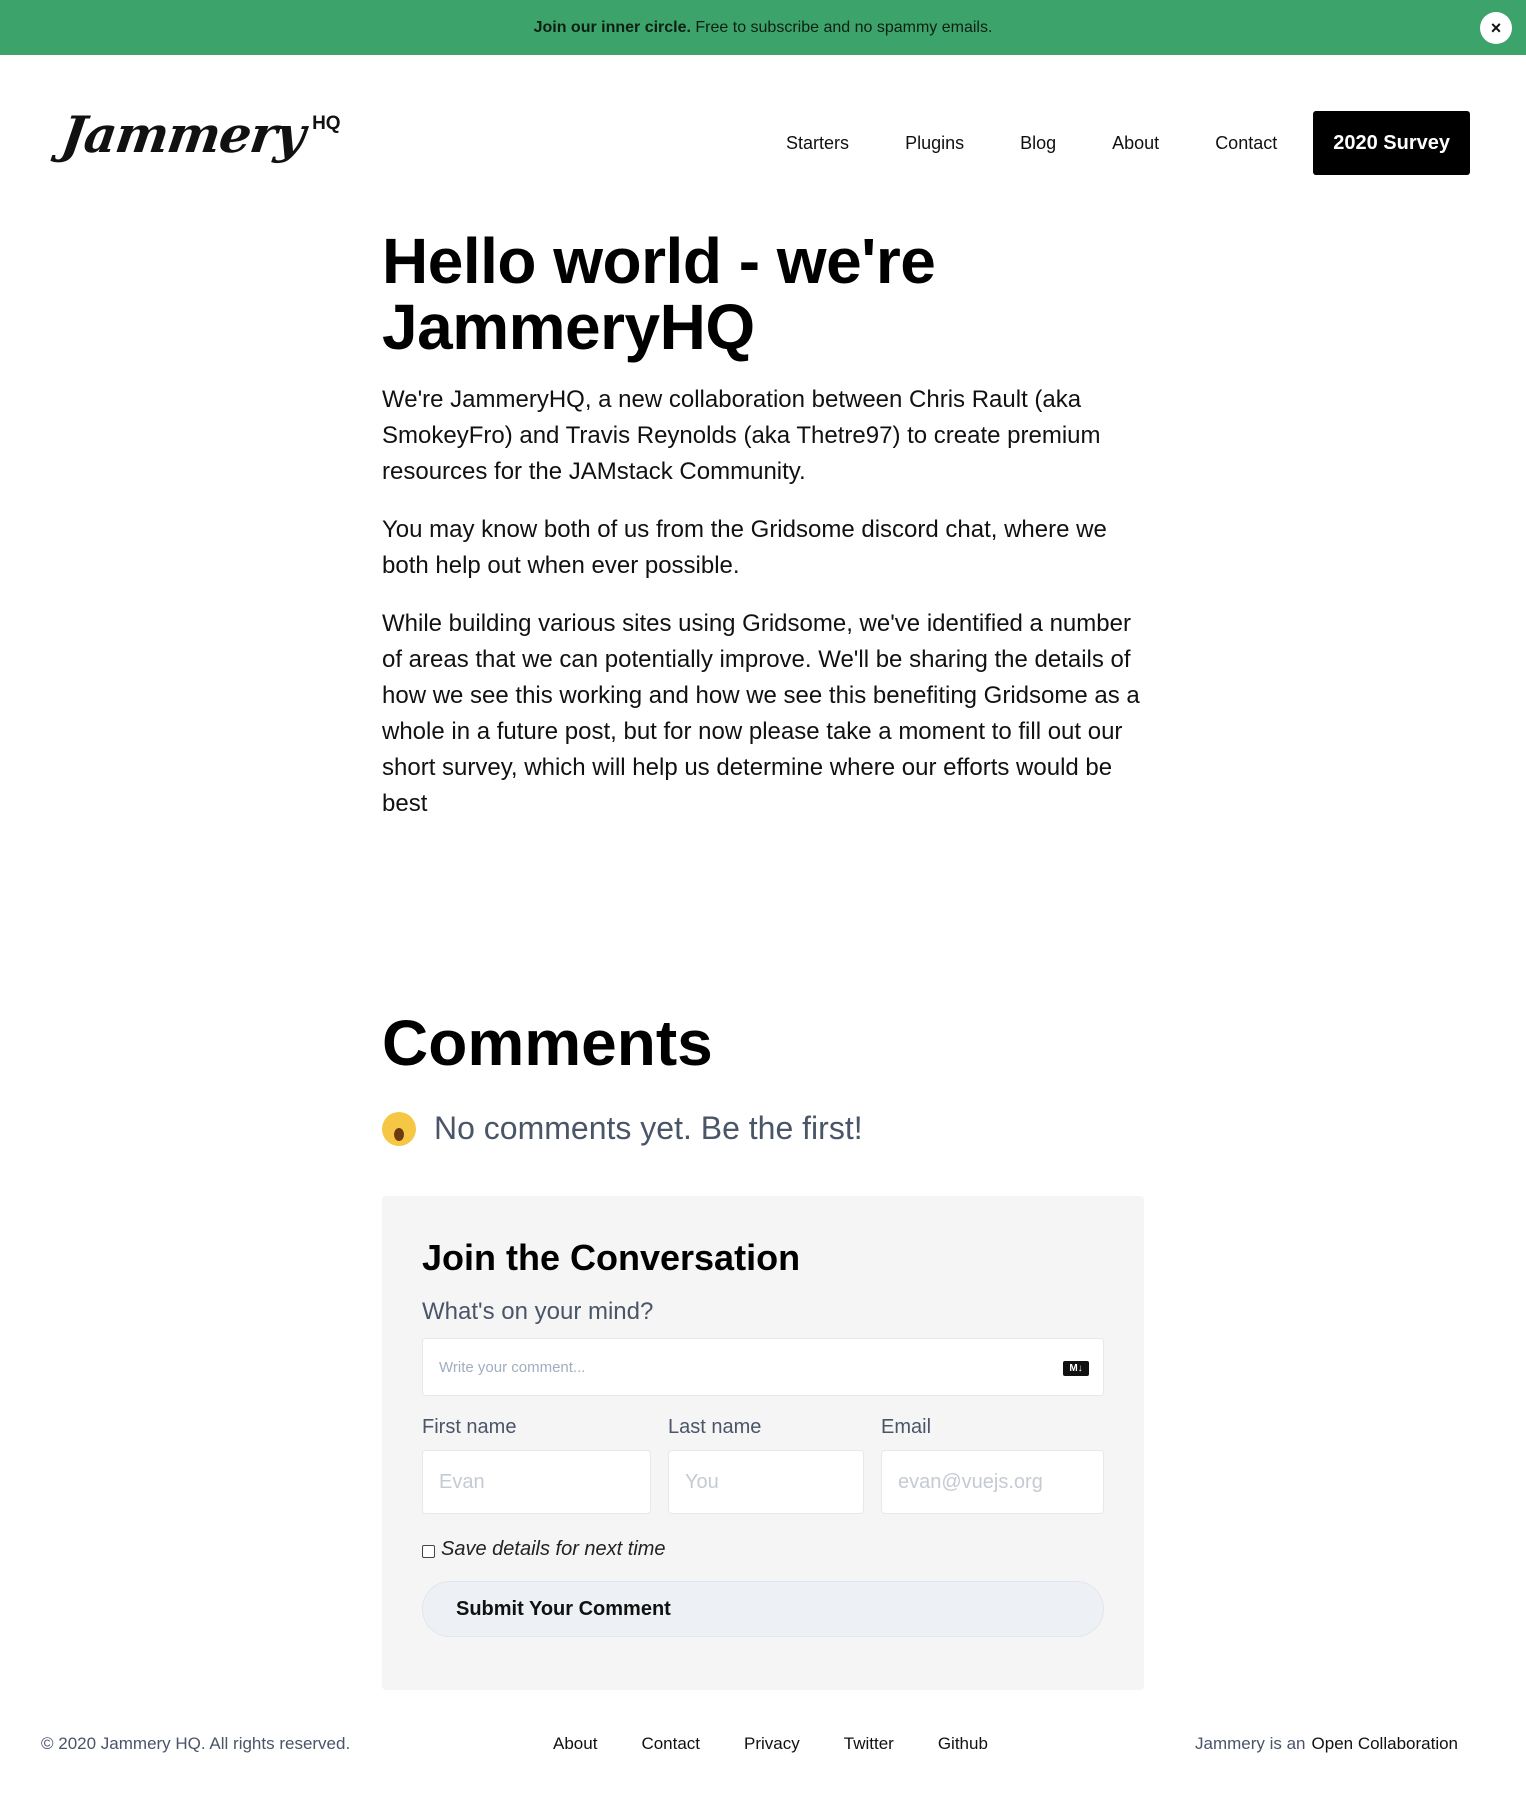 The image size is (1526, 1812). I want to click on scream-emoji-icon, so click(399, 1128).